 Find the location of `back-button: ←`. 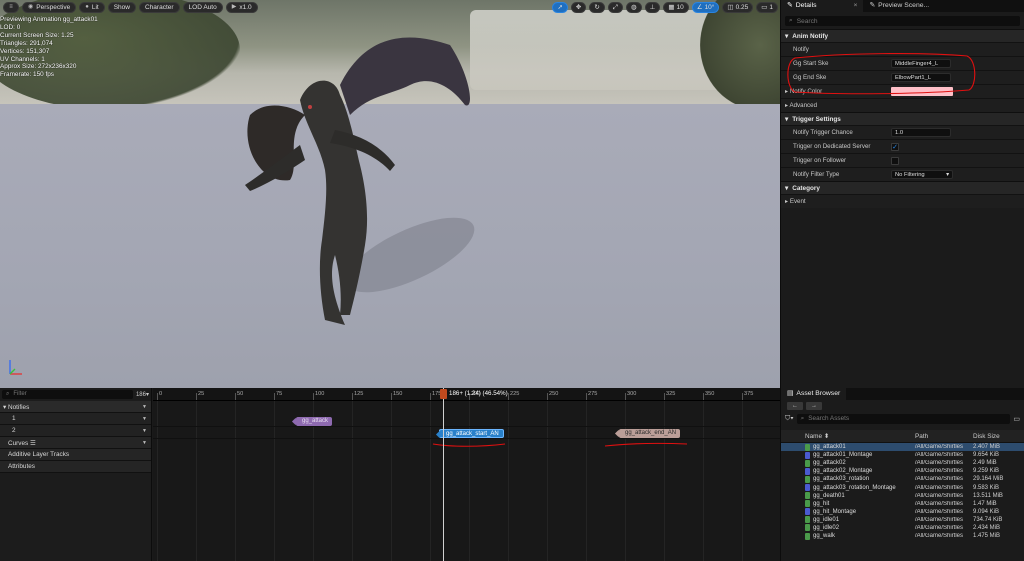

back-button: ← is located at coordinates (795, 406).